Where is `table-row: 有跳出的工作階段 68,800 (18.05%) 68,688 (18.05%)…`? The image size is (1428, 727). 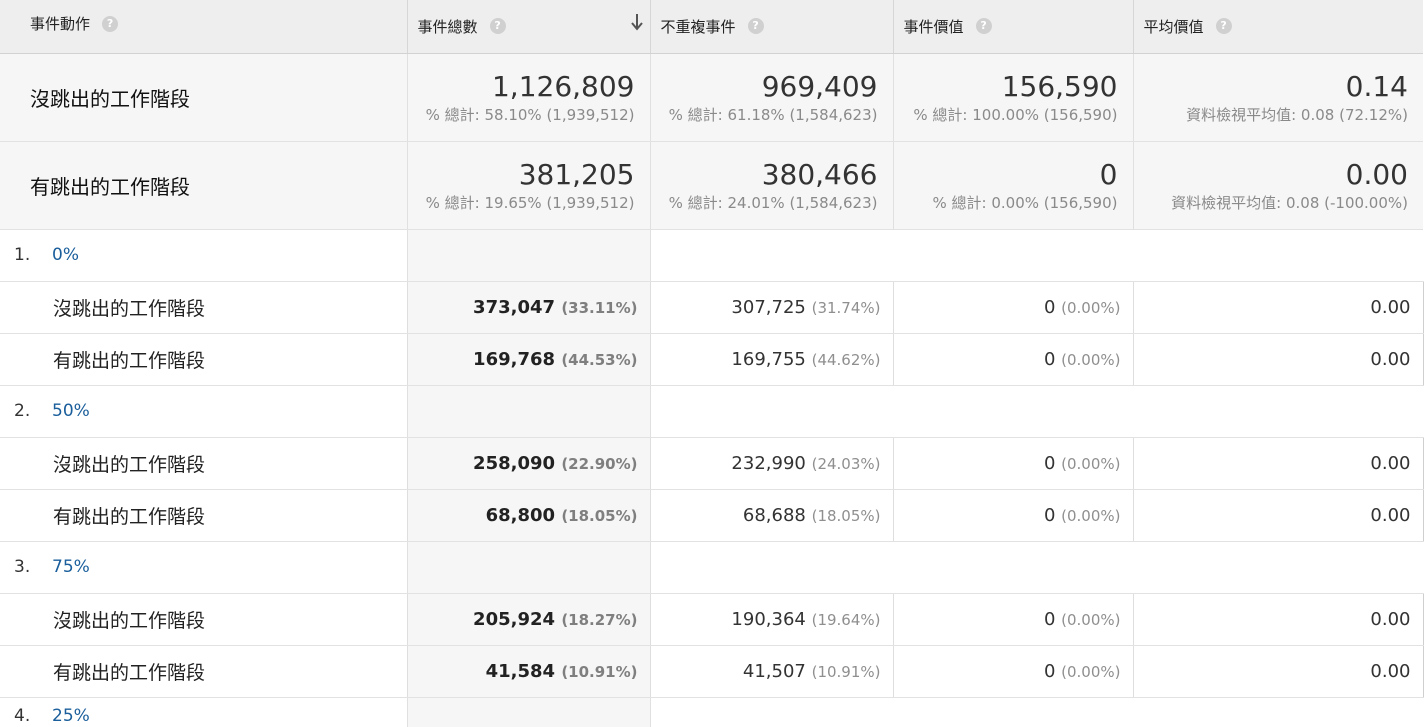
table-row: 有跳出的工作階段 68,800 (18.05%) 68,688 (18.05%)… is located at coordinates (712, 515).